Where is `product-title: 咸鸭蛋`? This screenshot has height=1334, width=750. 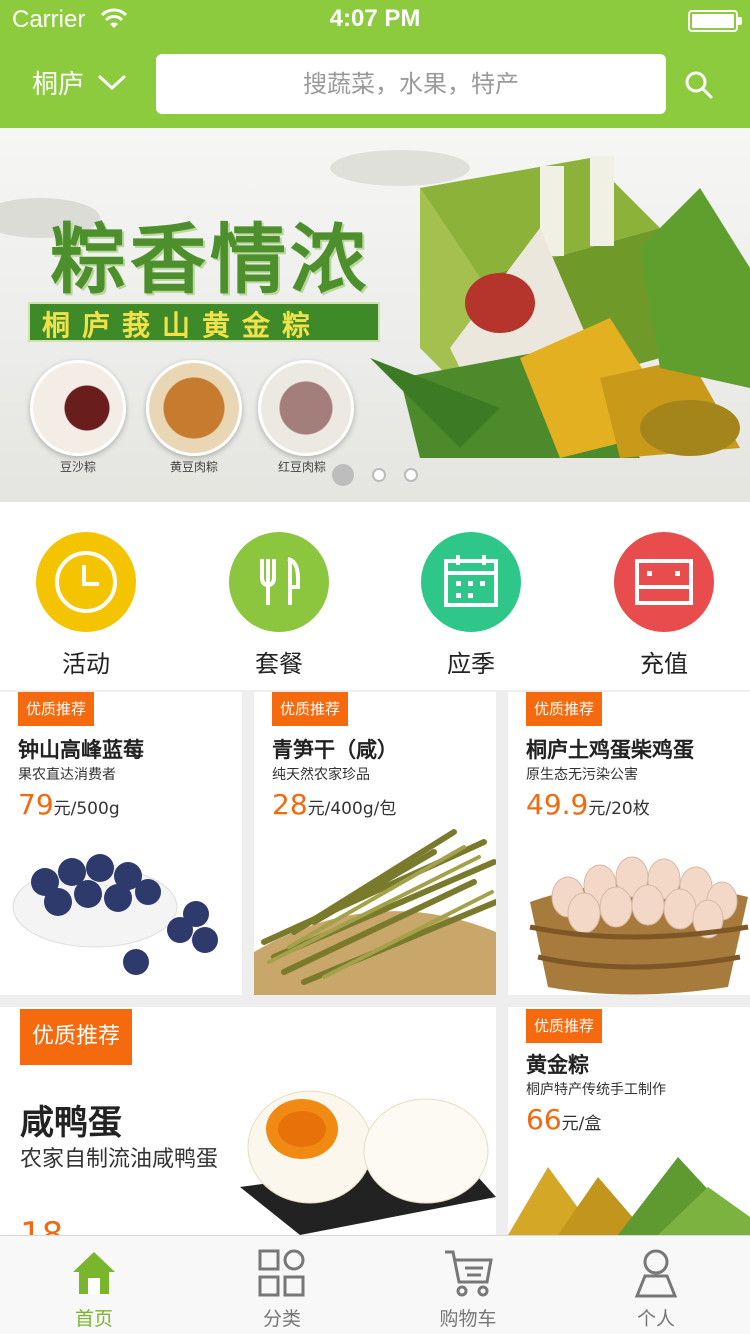 product-title: 咸鸭蛋 is located at coordinates (71, 1123).